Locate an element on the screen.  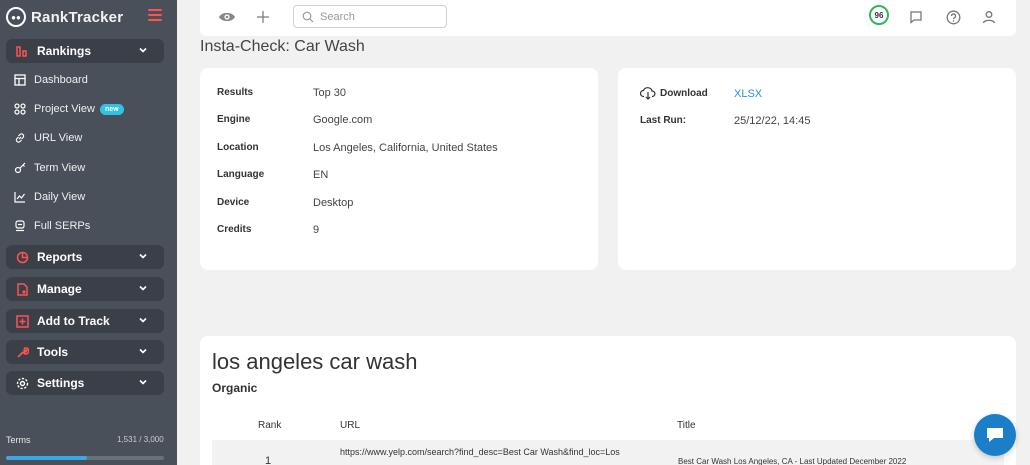
search-box is located at coordinates (370, 16).